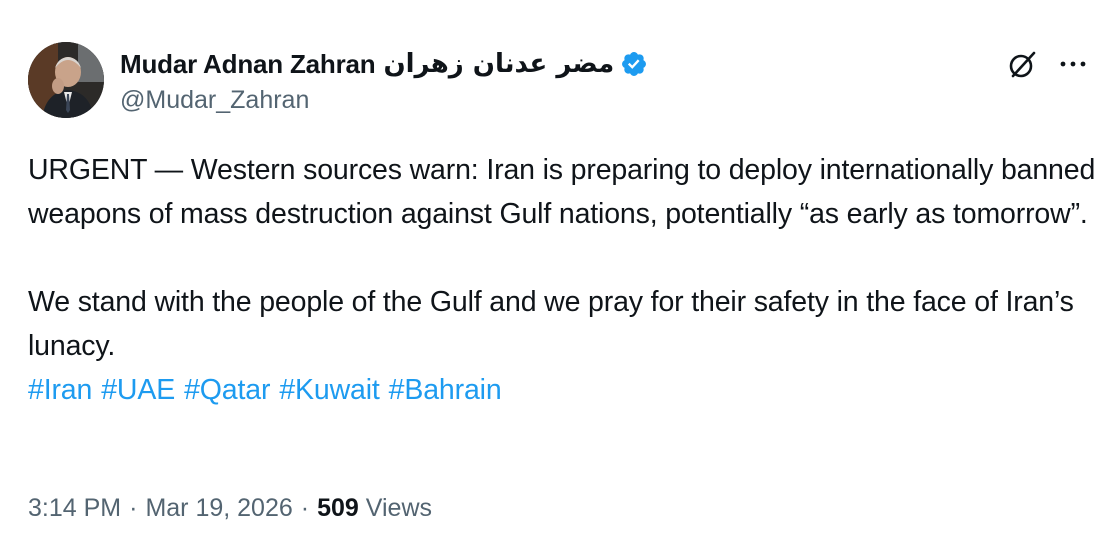 The image size is (1118, 546). I want to click on verified-badge-icon, so click(634, 64).